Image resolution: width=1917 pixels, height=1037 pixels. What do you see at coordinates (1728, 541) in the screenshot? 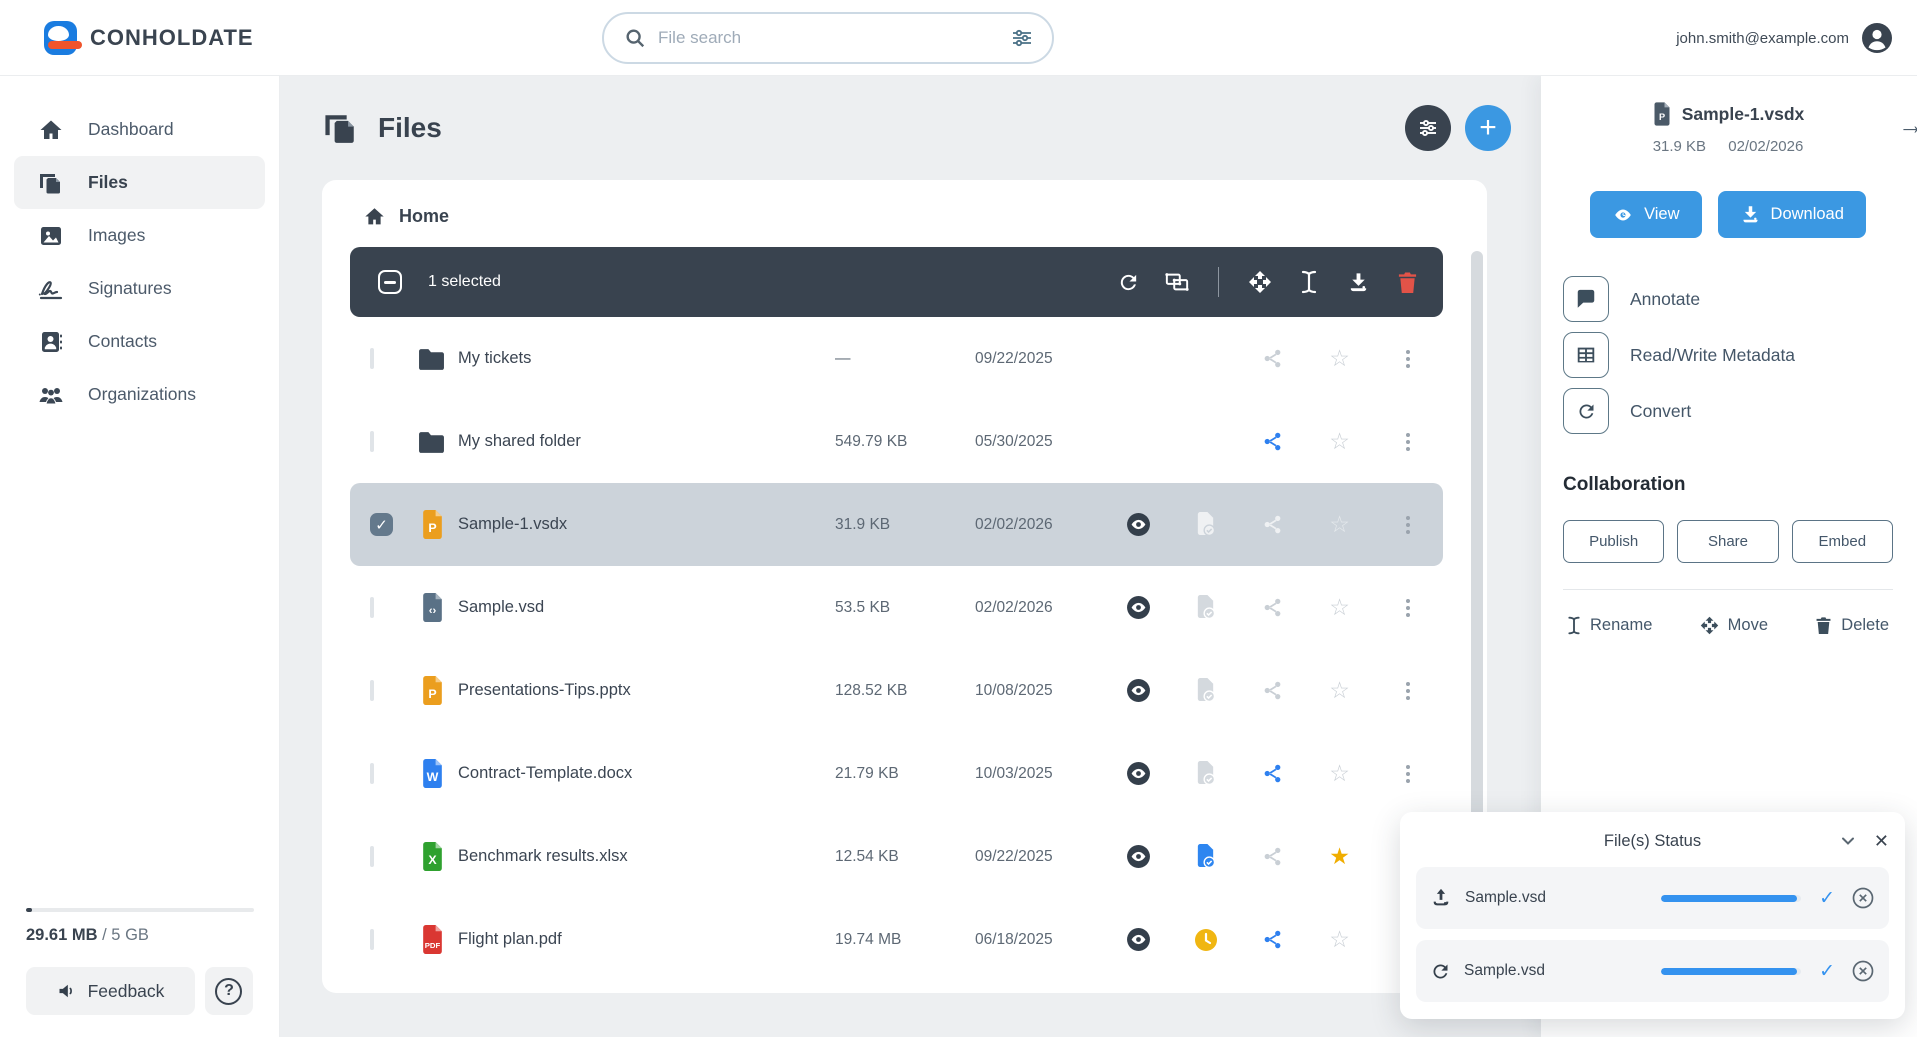
I see `share-button: Share` at bounding box center [1728, 541].